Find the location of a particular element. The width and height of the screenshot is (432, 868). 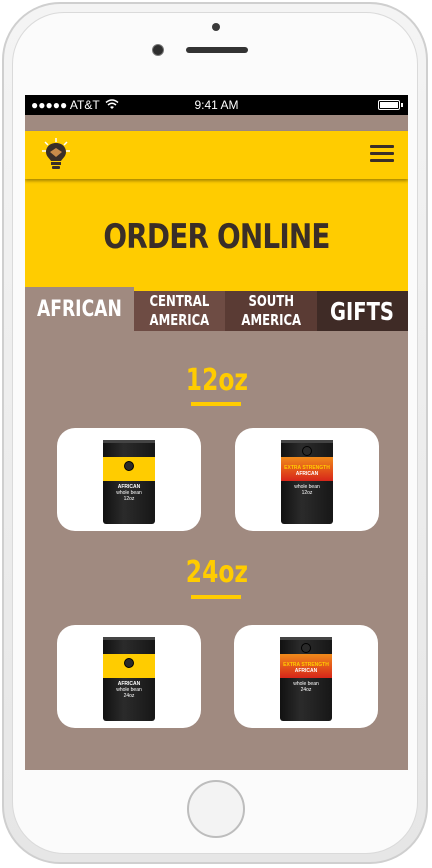

tab-label: SOUTH AMERICA is located at coordinates (271, 310).